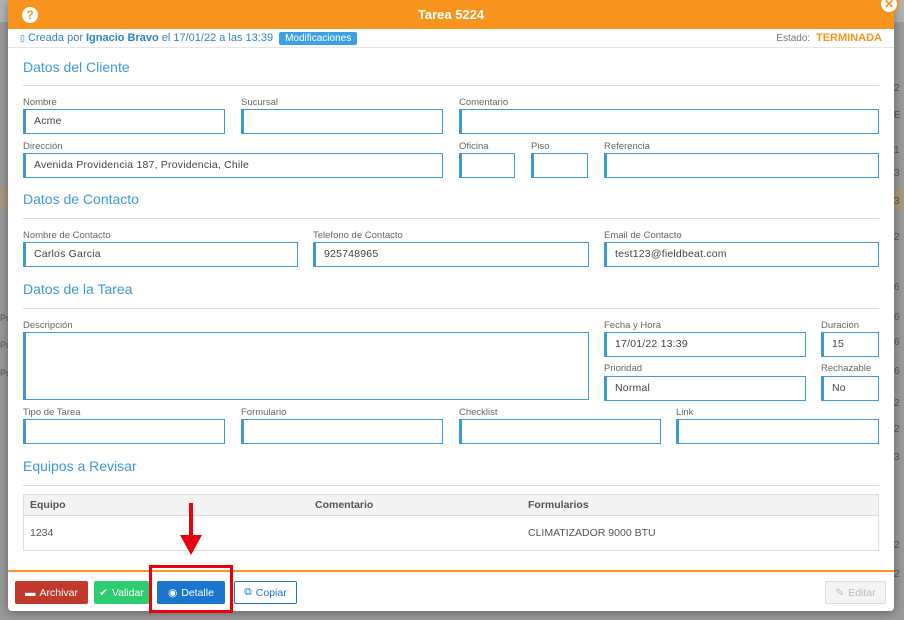  I want to click on info-icon: ▯, so click(22, 37).